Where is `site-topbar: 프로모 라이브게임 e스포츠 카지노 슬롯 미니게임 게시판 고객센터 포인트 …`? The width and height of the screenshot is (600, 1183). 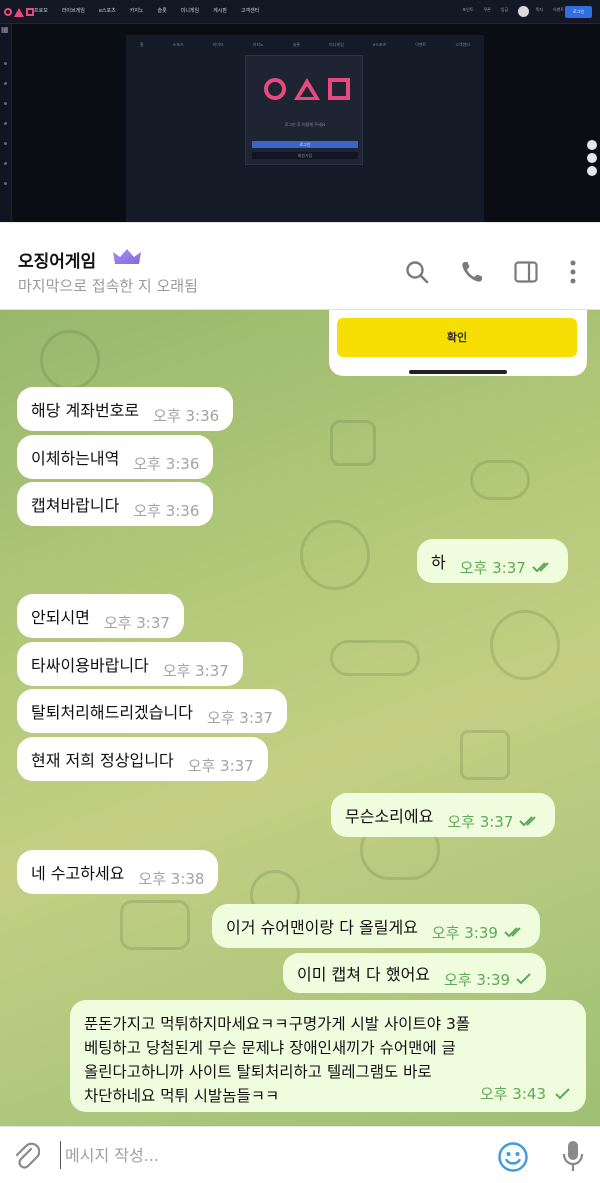 site-topbar: 프로모 라이브게임 e스포츠 카지노 슬롯 미니게임 게시판 고객센터 포인트 … is located at coordinates (300, 12).